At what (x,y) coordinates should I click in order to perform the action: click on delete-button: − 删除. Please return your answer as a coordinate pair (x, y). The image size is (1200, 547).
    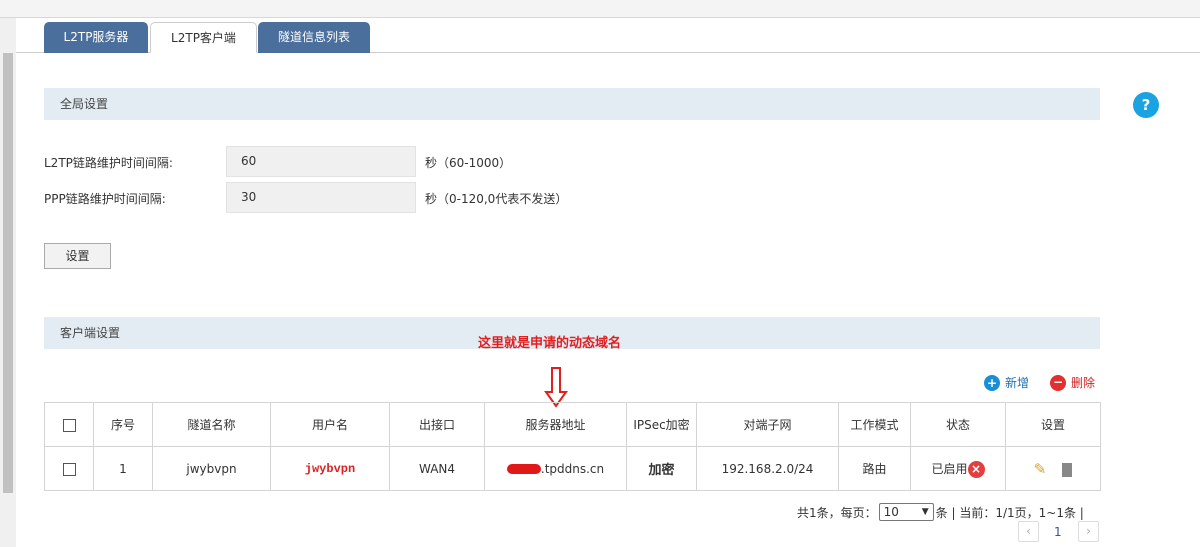
    Looking at the image, I should click on (1072, 382).